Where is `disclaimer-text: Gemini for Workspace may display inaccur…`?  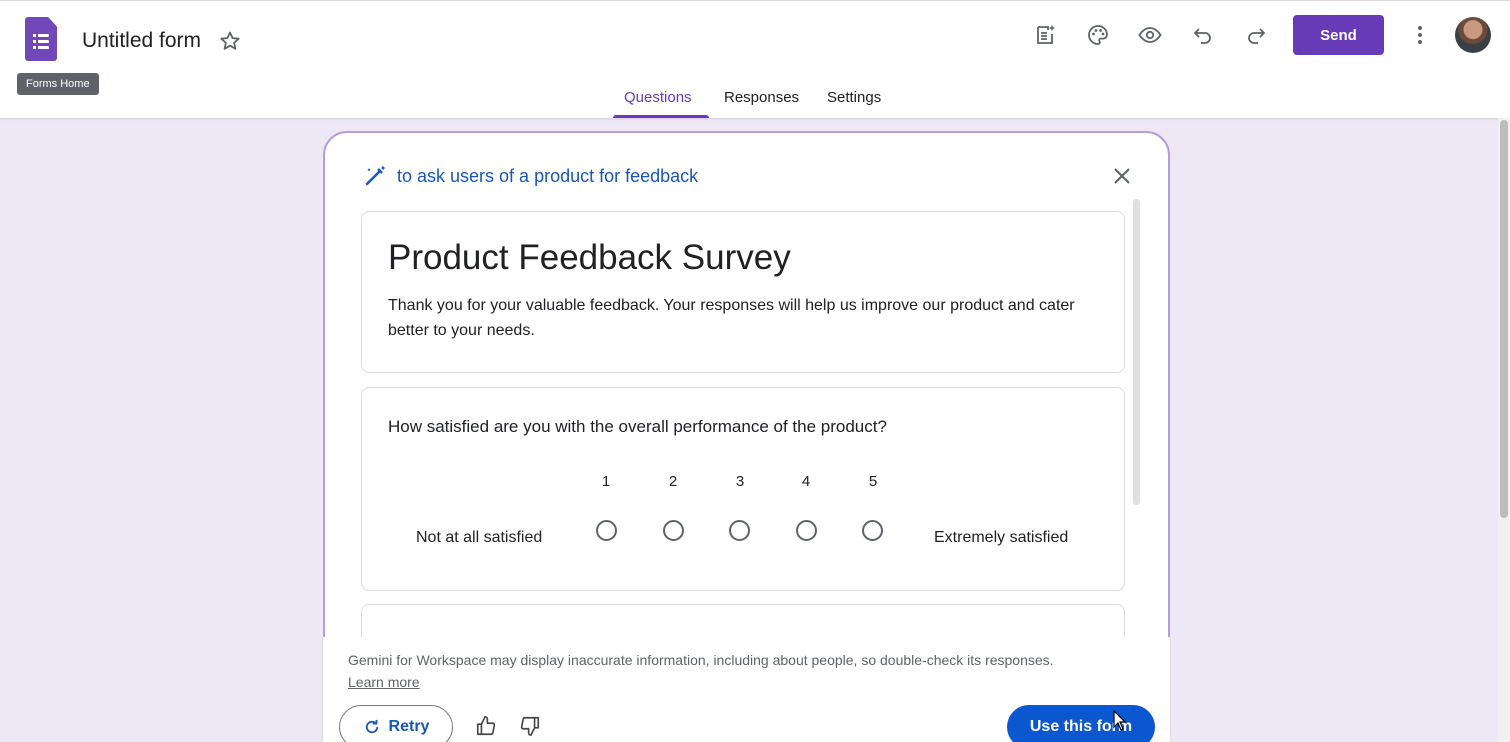
disclaimer-text: Gemini for Workspace may display inaccur… is located at coordinates (701, 660).